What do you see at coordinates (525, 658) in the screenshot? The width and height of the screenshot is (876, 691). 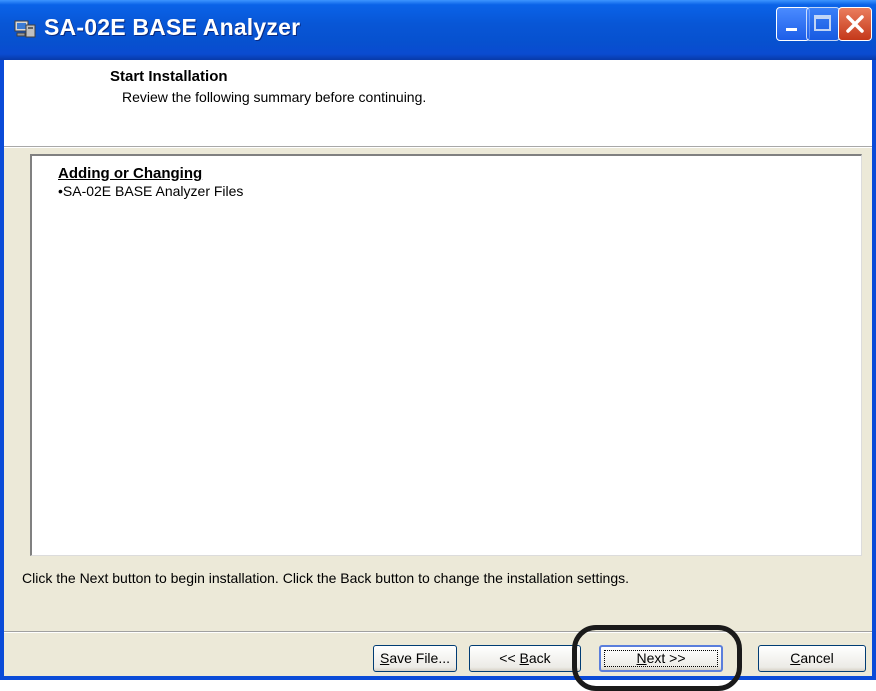 I see `back-button: << Back` at bounding box center [525, 658].